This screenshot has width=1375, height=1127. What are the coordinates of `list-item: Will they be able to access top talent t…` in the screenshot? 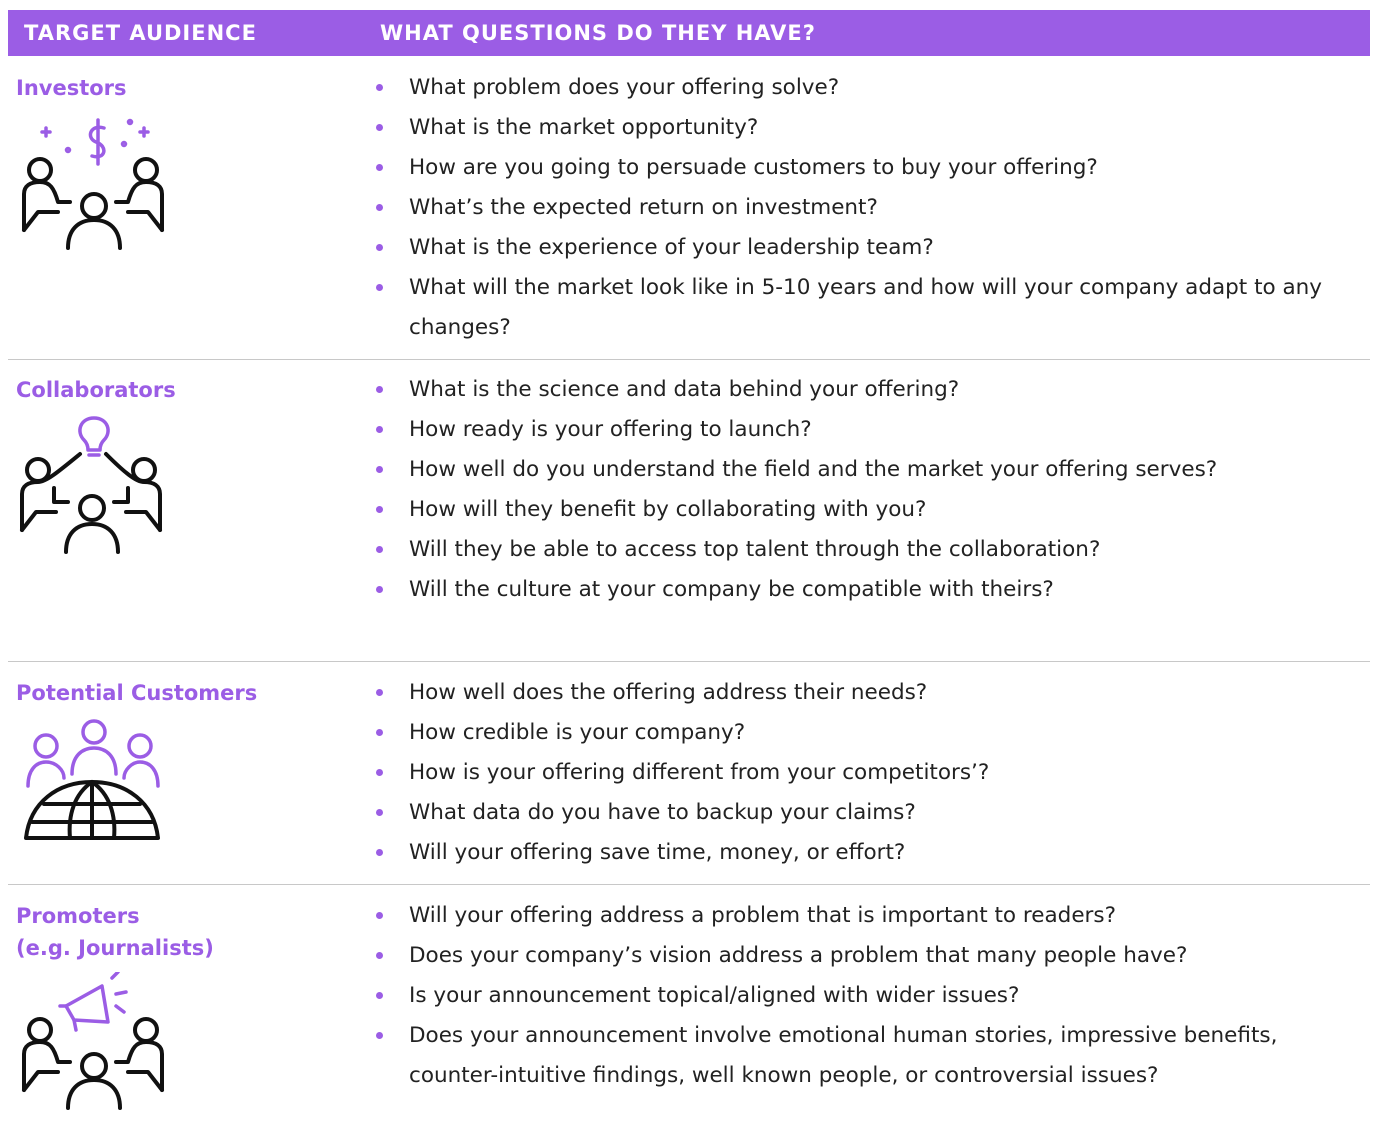 It's located at (870, 550).